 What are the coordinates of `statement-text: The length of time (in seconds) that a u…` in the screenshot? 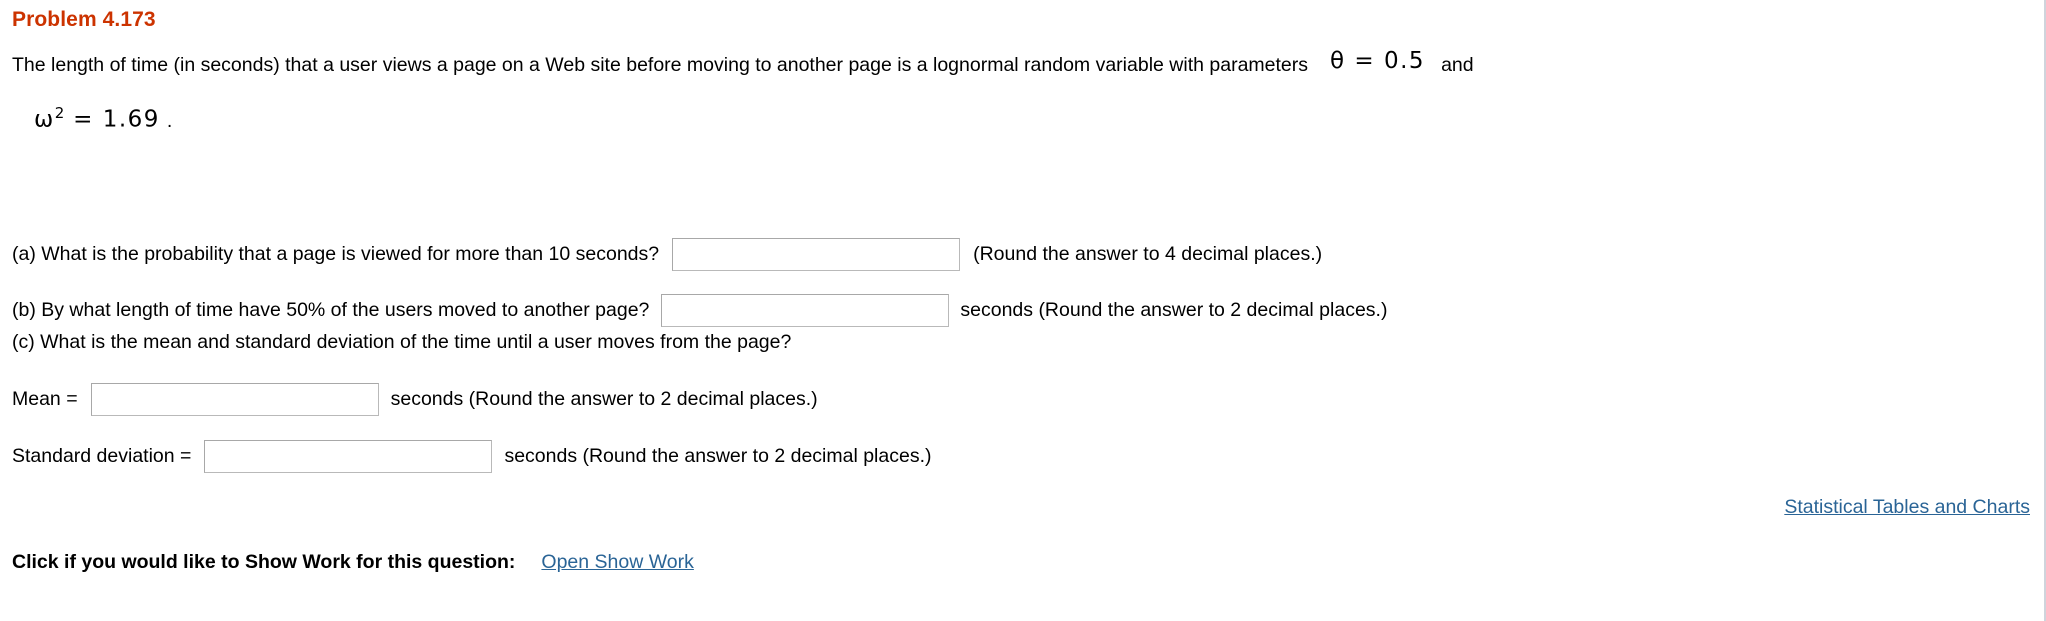 It's located at (660, 65).